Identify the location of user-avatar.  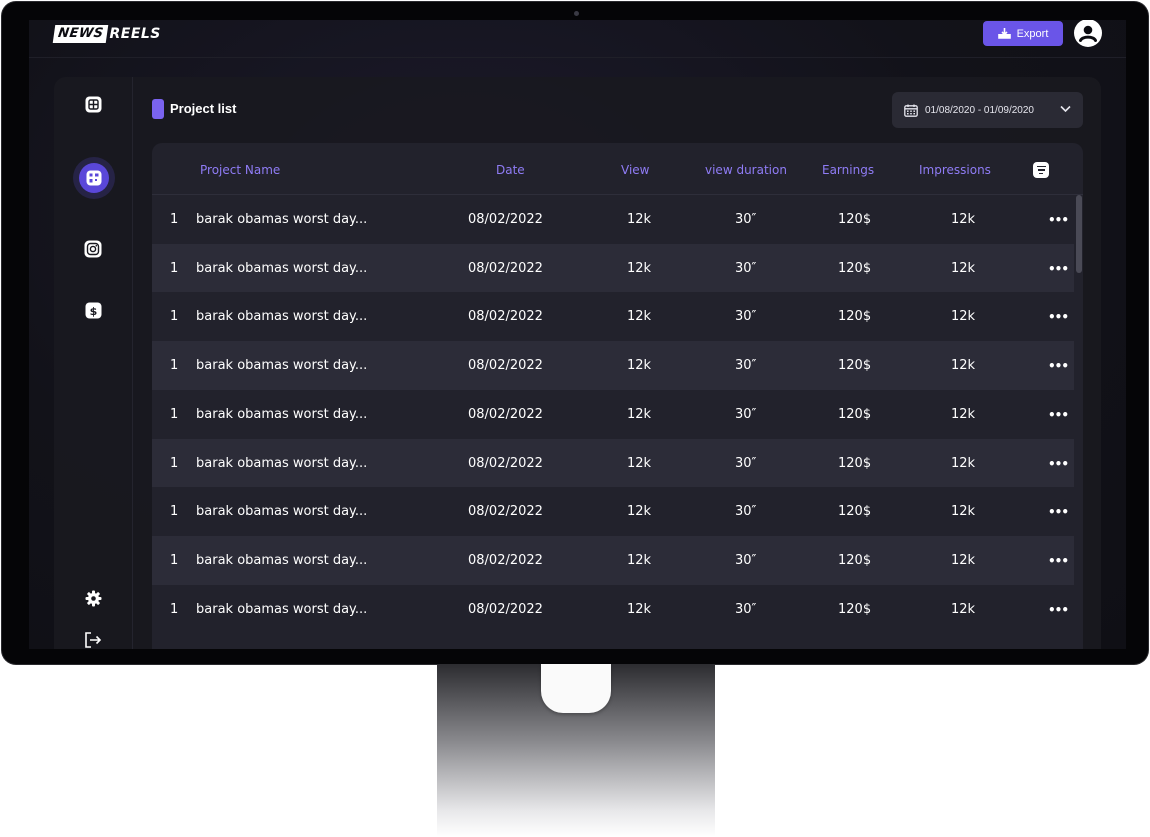
(1088, 33).